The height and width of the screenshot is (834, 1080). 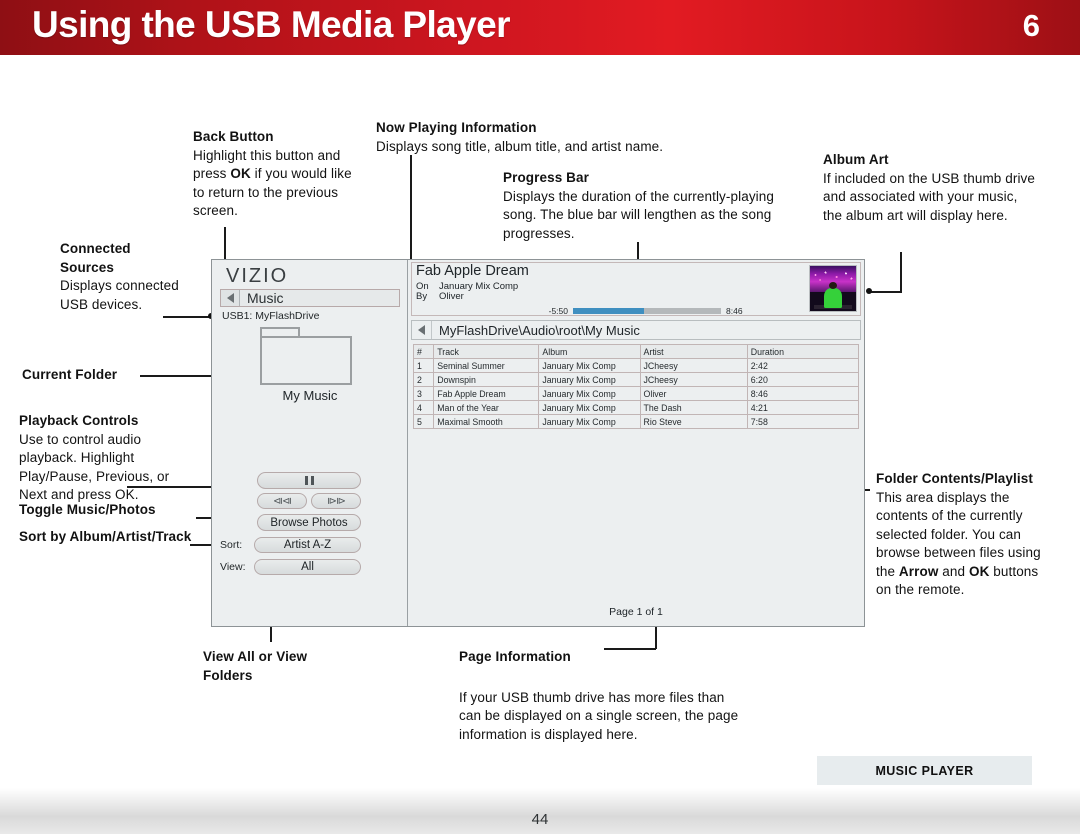 What do you see at coordinates (310, 298) in the screenshot?
I see `back-button: Music` at bounding box center [310, 298].